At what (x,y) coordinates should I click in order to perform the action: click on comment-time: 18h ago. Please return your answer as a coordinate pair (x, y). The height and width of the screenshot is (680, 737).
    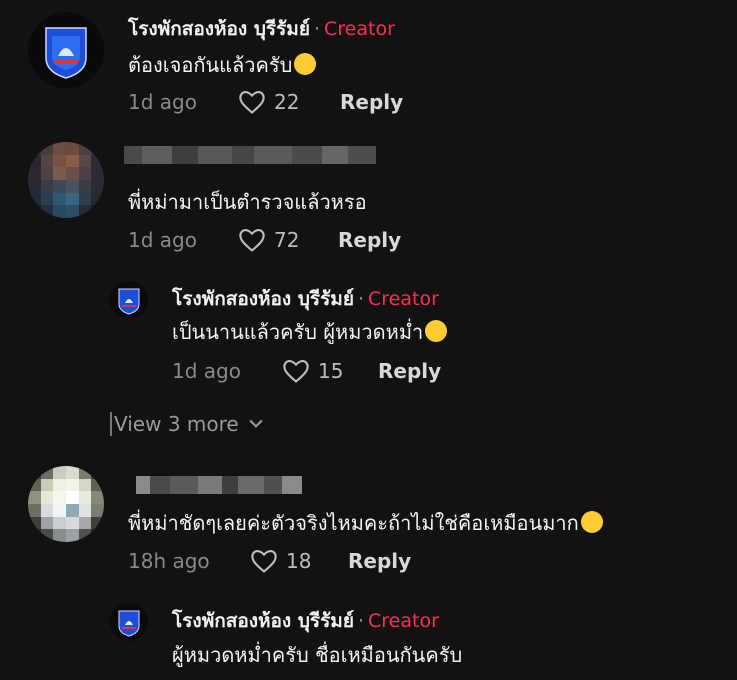
    Looking at the image, I should click on (169, 561).